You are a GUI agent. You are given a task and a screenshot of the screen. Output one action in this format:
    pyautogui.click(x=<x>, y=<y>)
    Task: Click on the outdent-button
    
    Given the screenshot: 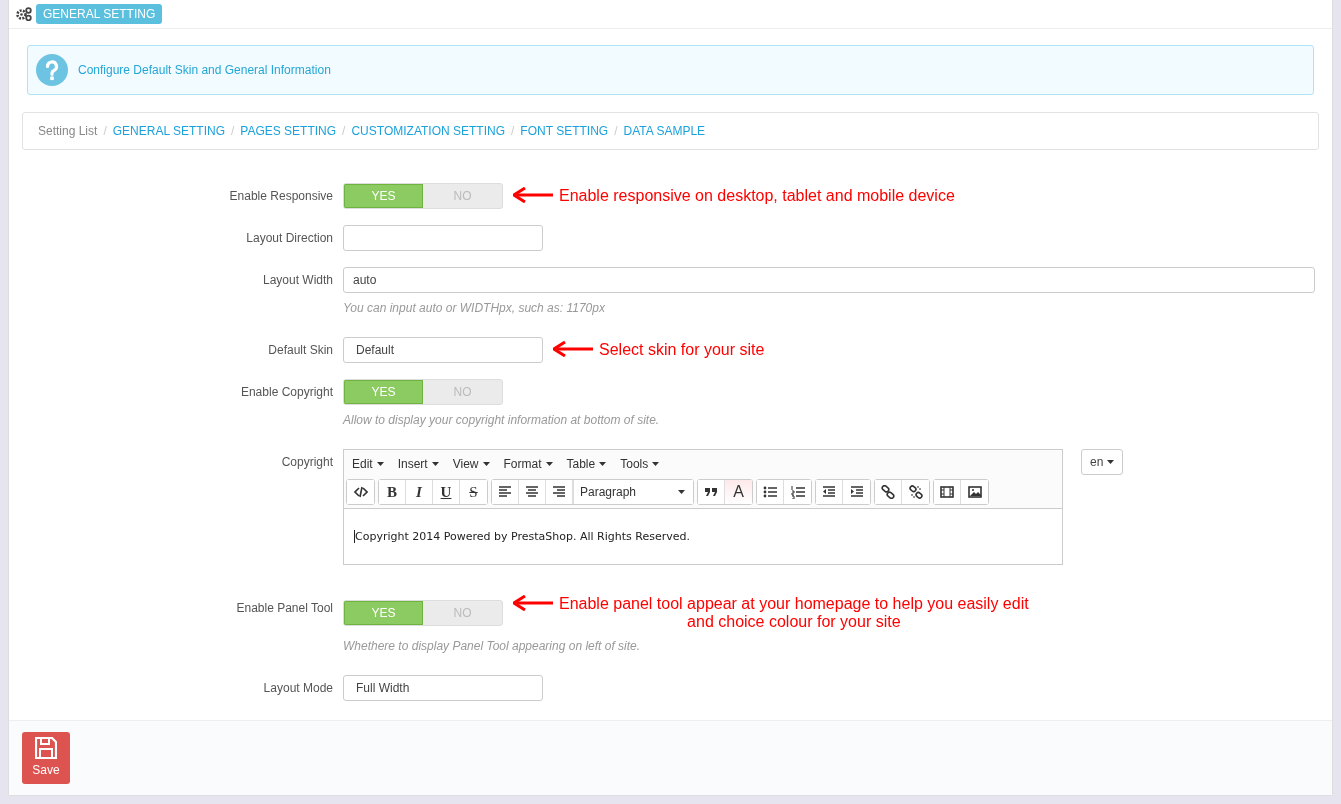 What is the action you would take?
    pyautogui.click(x=829, y=492)
    